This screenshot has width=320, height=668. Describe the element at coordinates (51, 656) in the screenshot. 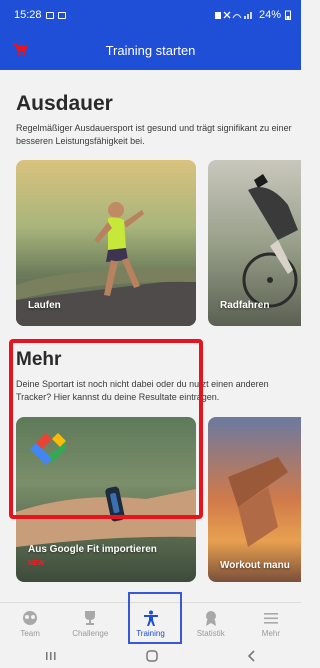

I see `recent-apps-icon` at that location.